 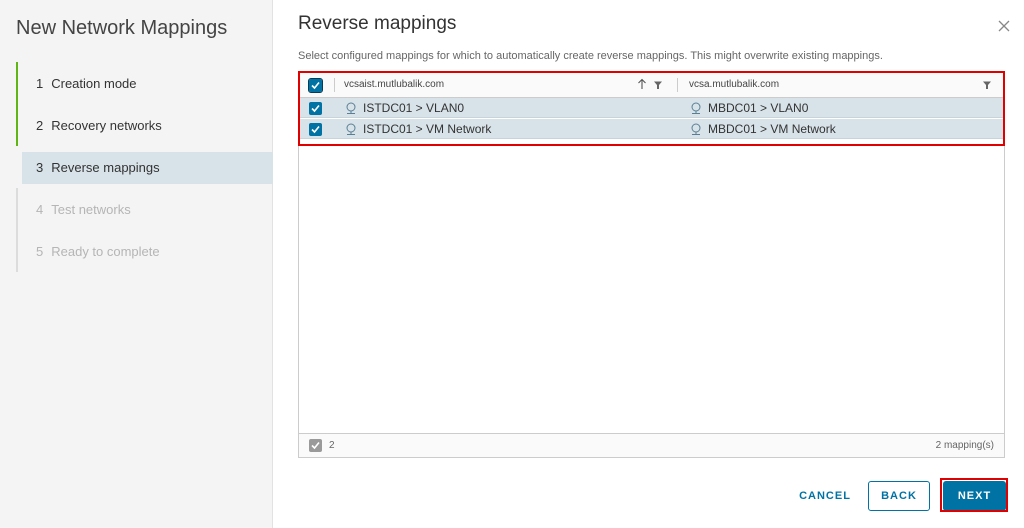 What do you see at coordinates (394, 84) in the screenshot?
I see `column-header-source: vcsaist.mutlubalik.com` at bounding box center [394, 84].